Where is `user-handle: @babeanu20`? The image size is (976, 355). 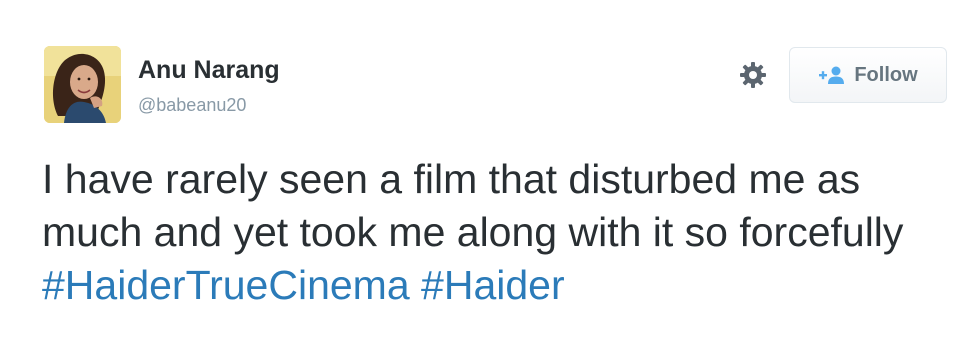
user-handle: @babeanu20 is located at coordinates (192, 105).